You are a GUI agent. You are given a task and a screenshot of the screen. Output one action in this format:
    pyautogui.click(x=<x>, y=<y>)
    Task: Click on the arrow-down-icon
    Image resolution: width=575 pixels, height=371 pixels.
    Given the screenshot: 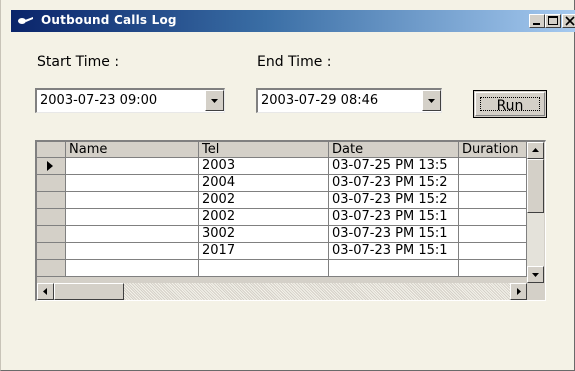 What is the action you would take?
    pyautogui.click(x=535, y=275)
    